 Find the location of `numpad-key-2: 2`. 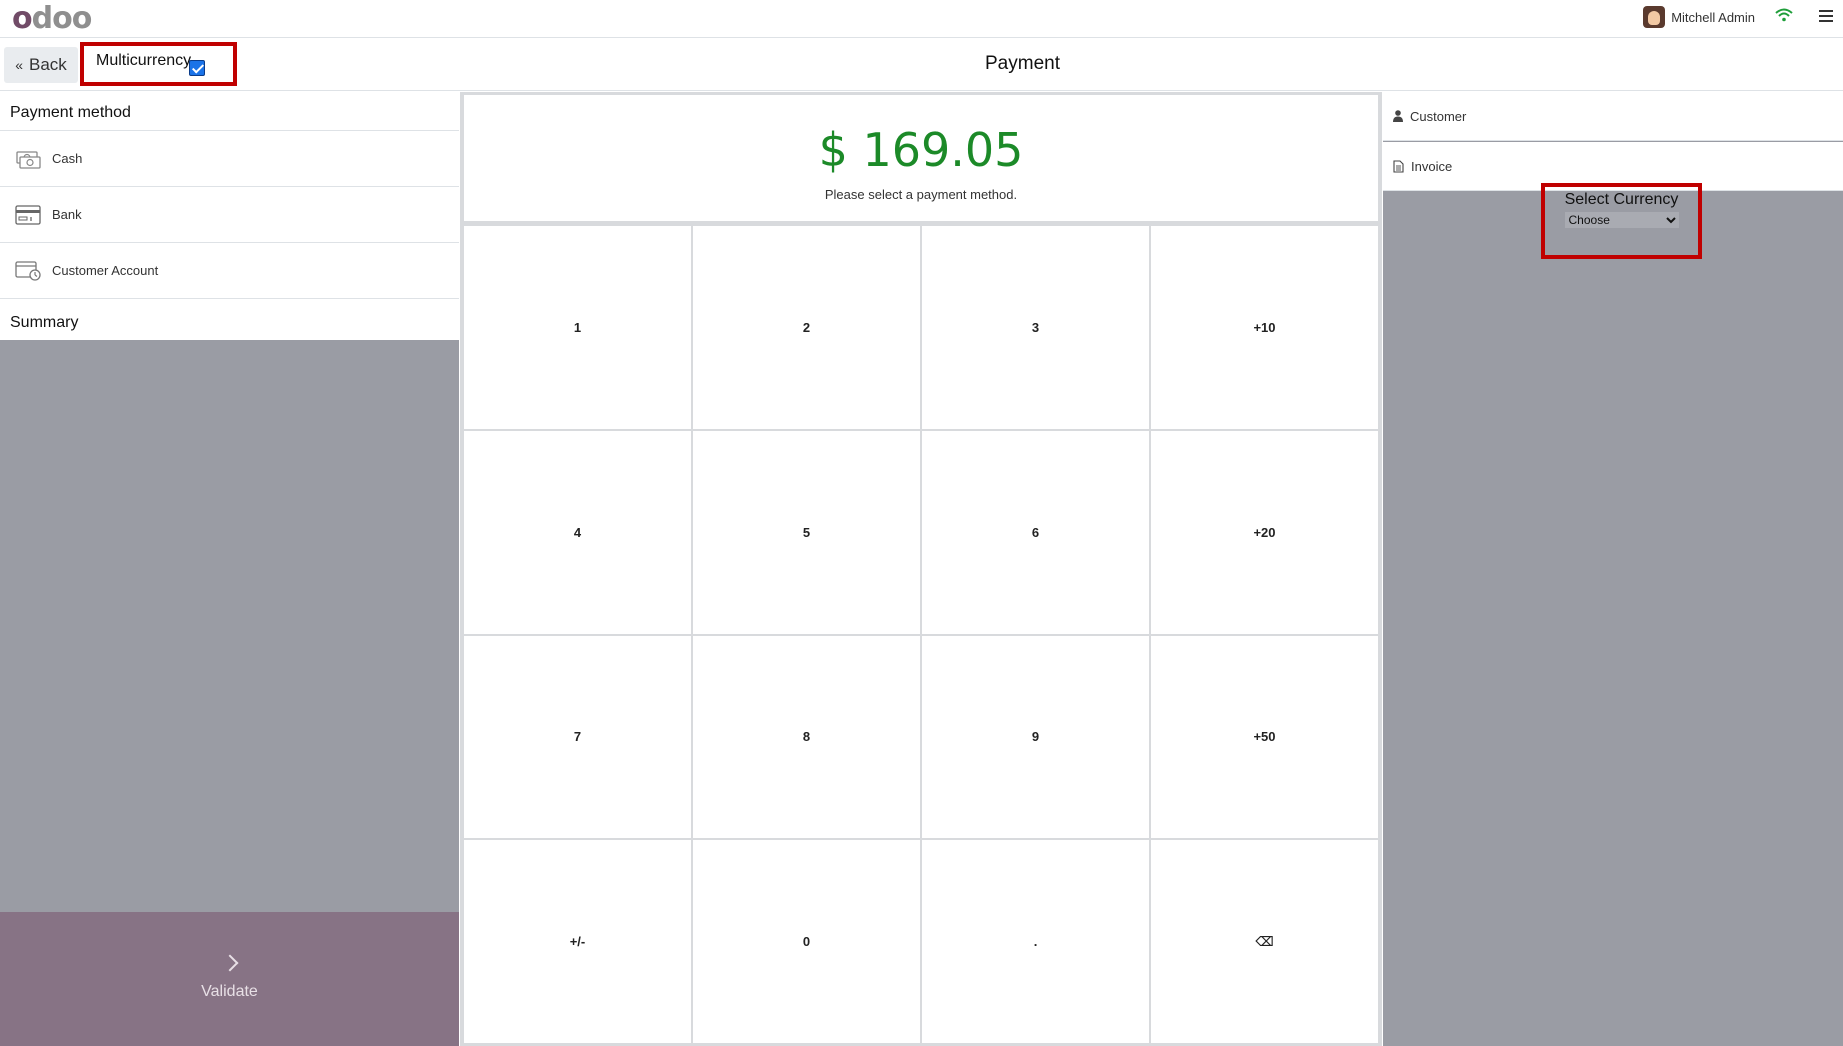

numpad-key-2: 2 is located at coordinates (806, 327).